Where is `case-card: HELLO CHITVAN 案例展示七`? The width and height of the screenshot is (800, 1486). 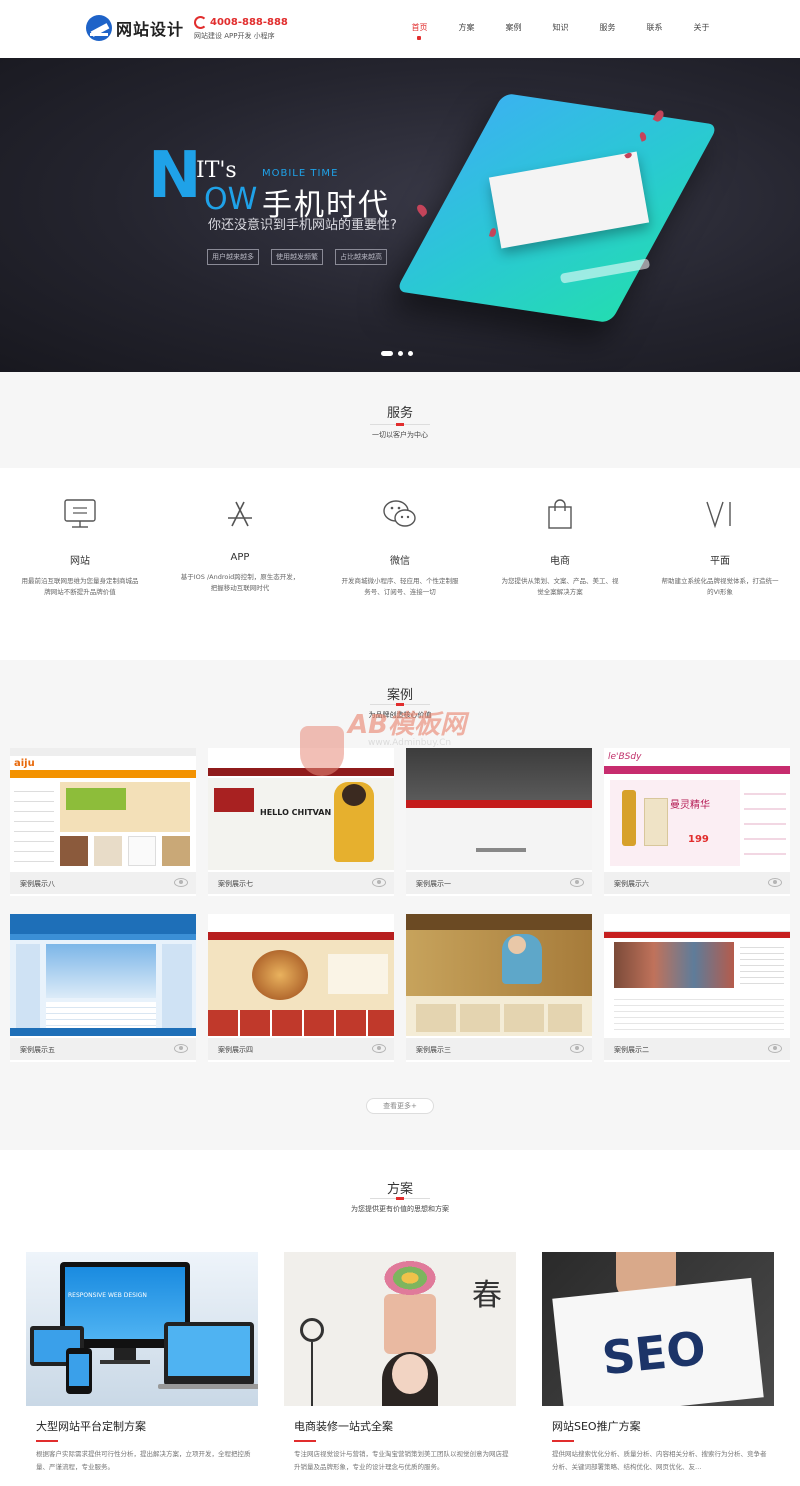
case-card: HELLO CHITVAN 案例展示七 is located at coordinates (301, 822).